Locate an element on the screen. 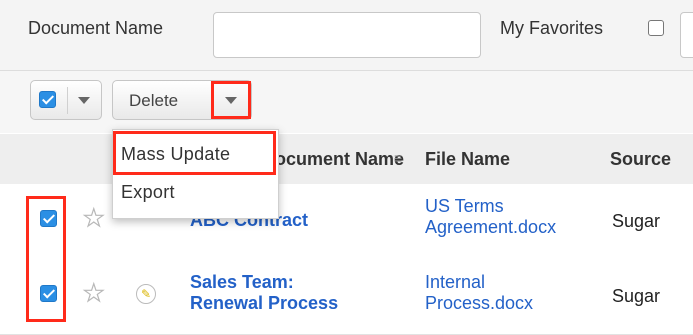  select-all-checkbox is located at coordinates (47, 99).